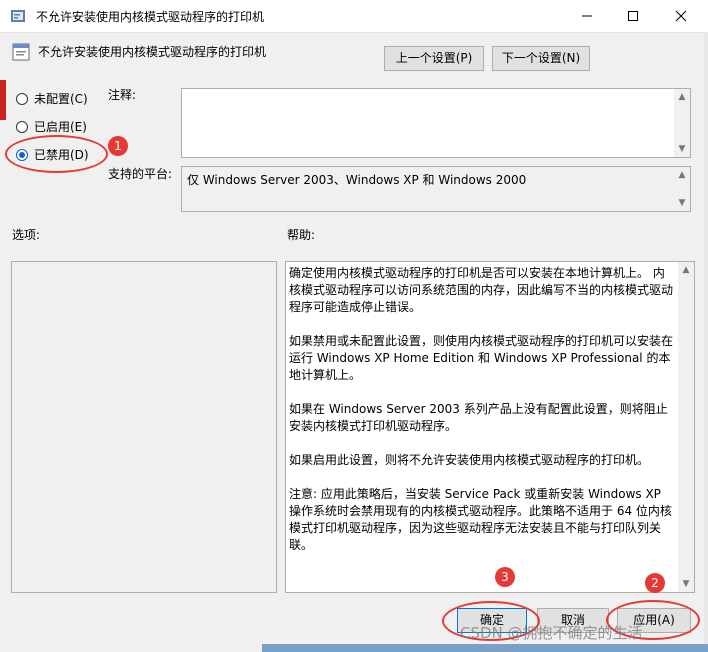 This screenshot has height=652, width=708. What do you see at coordinates (60, 127) in the screenshot?
I see `radio-label: 已启用(E)` at bounding box center [60, 127].